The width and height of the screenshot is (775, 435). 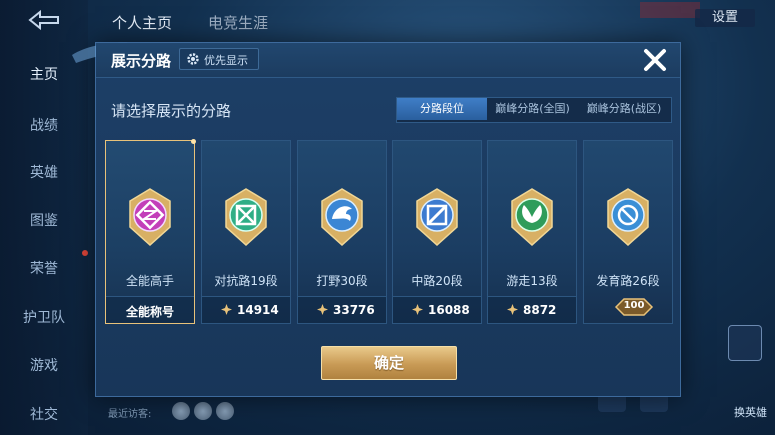 What do you see at coordinates (532, 217) in the screenshot?
I see `roam-leaf-icon` at bounding box center [532, 217].